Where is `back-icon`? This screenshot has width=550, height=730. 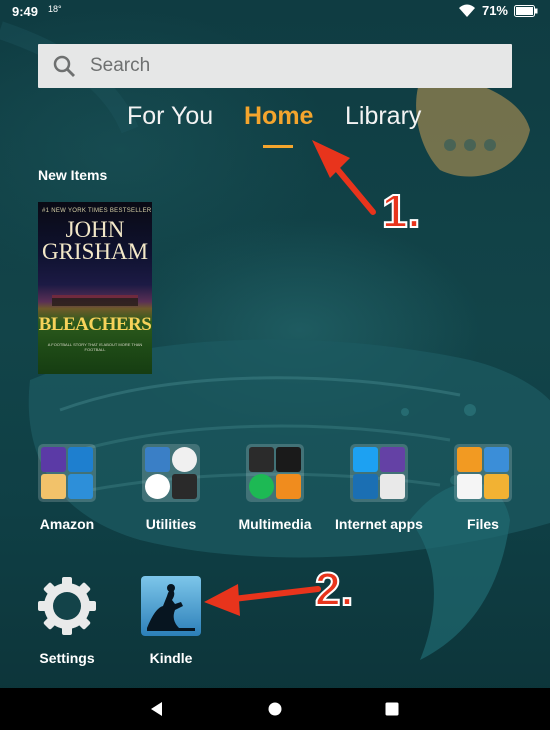
back-icon is located at coordinates (157, 709).